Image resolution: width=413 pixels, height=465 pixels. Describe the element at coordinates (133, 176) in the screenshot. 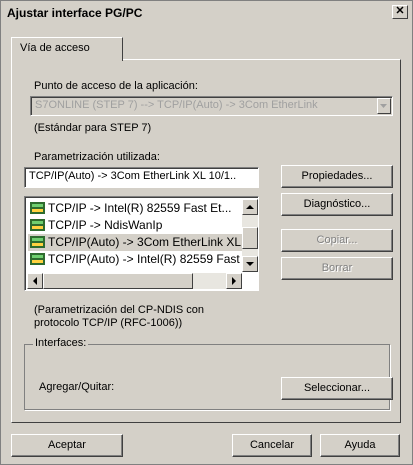

I see `param-value: TCP/IP(Auto) -> 3Com EtherLink XL 10/1..` at that location.